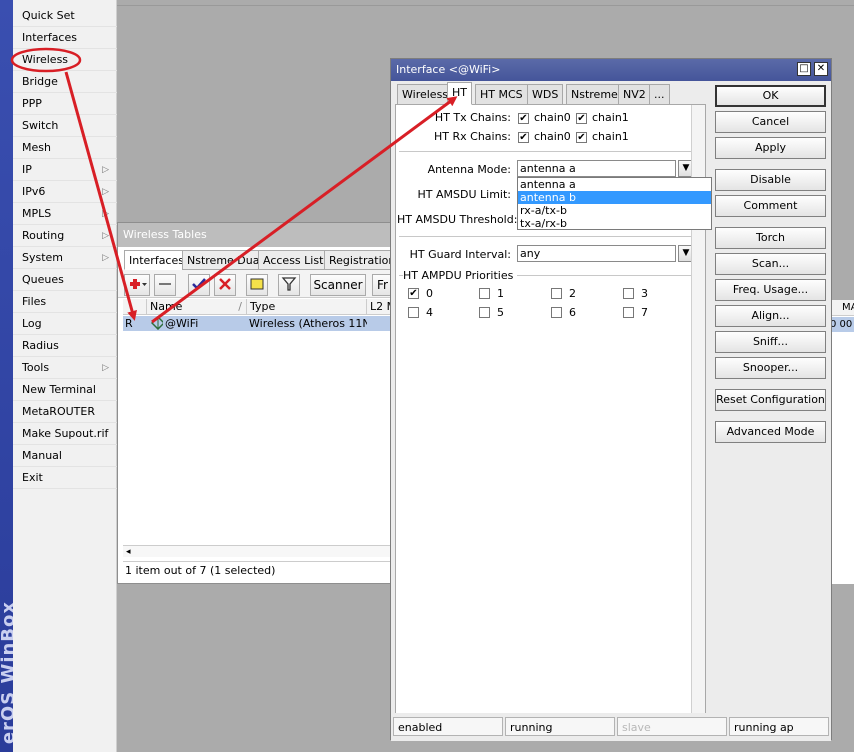 This screenshot has height=752, width=854. I want to click on tx-chain1-checkbox: ✔, so click(581, 118).